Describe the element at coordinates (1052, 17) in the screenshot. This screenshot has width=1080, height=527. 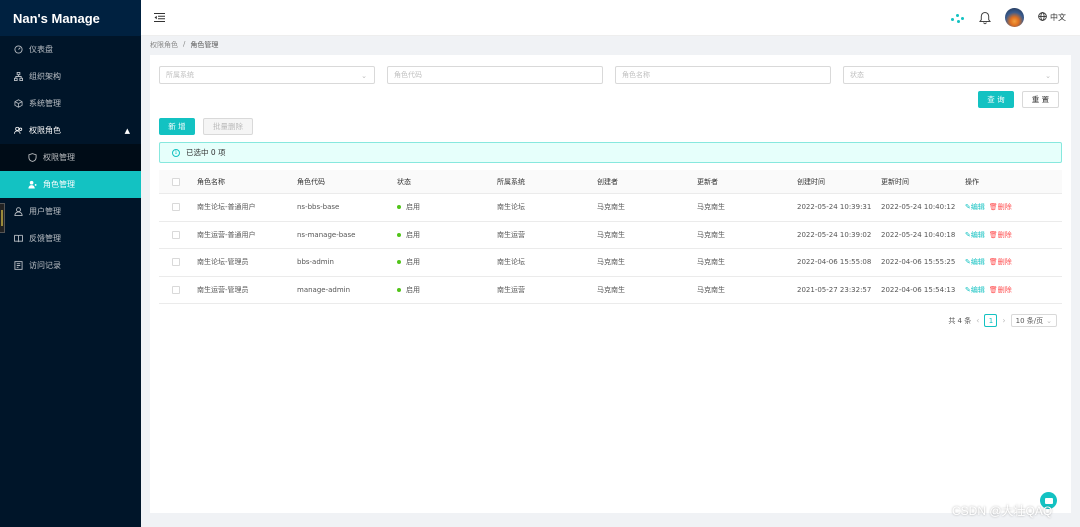
I see `language-switcher: 中文` at that location.